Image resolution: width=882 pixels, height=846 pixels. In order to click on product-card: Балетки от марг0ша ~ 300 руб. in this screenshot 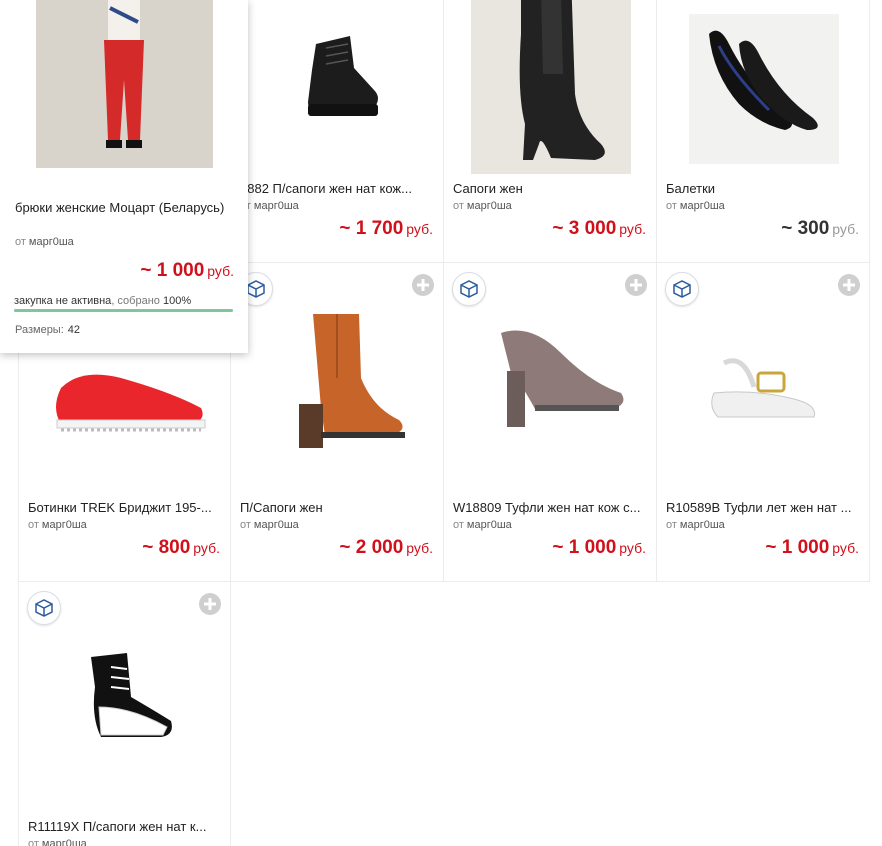, I will do `click(763, 131)`.